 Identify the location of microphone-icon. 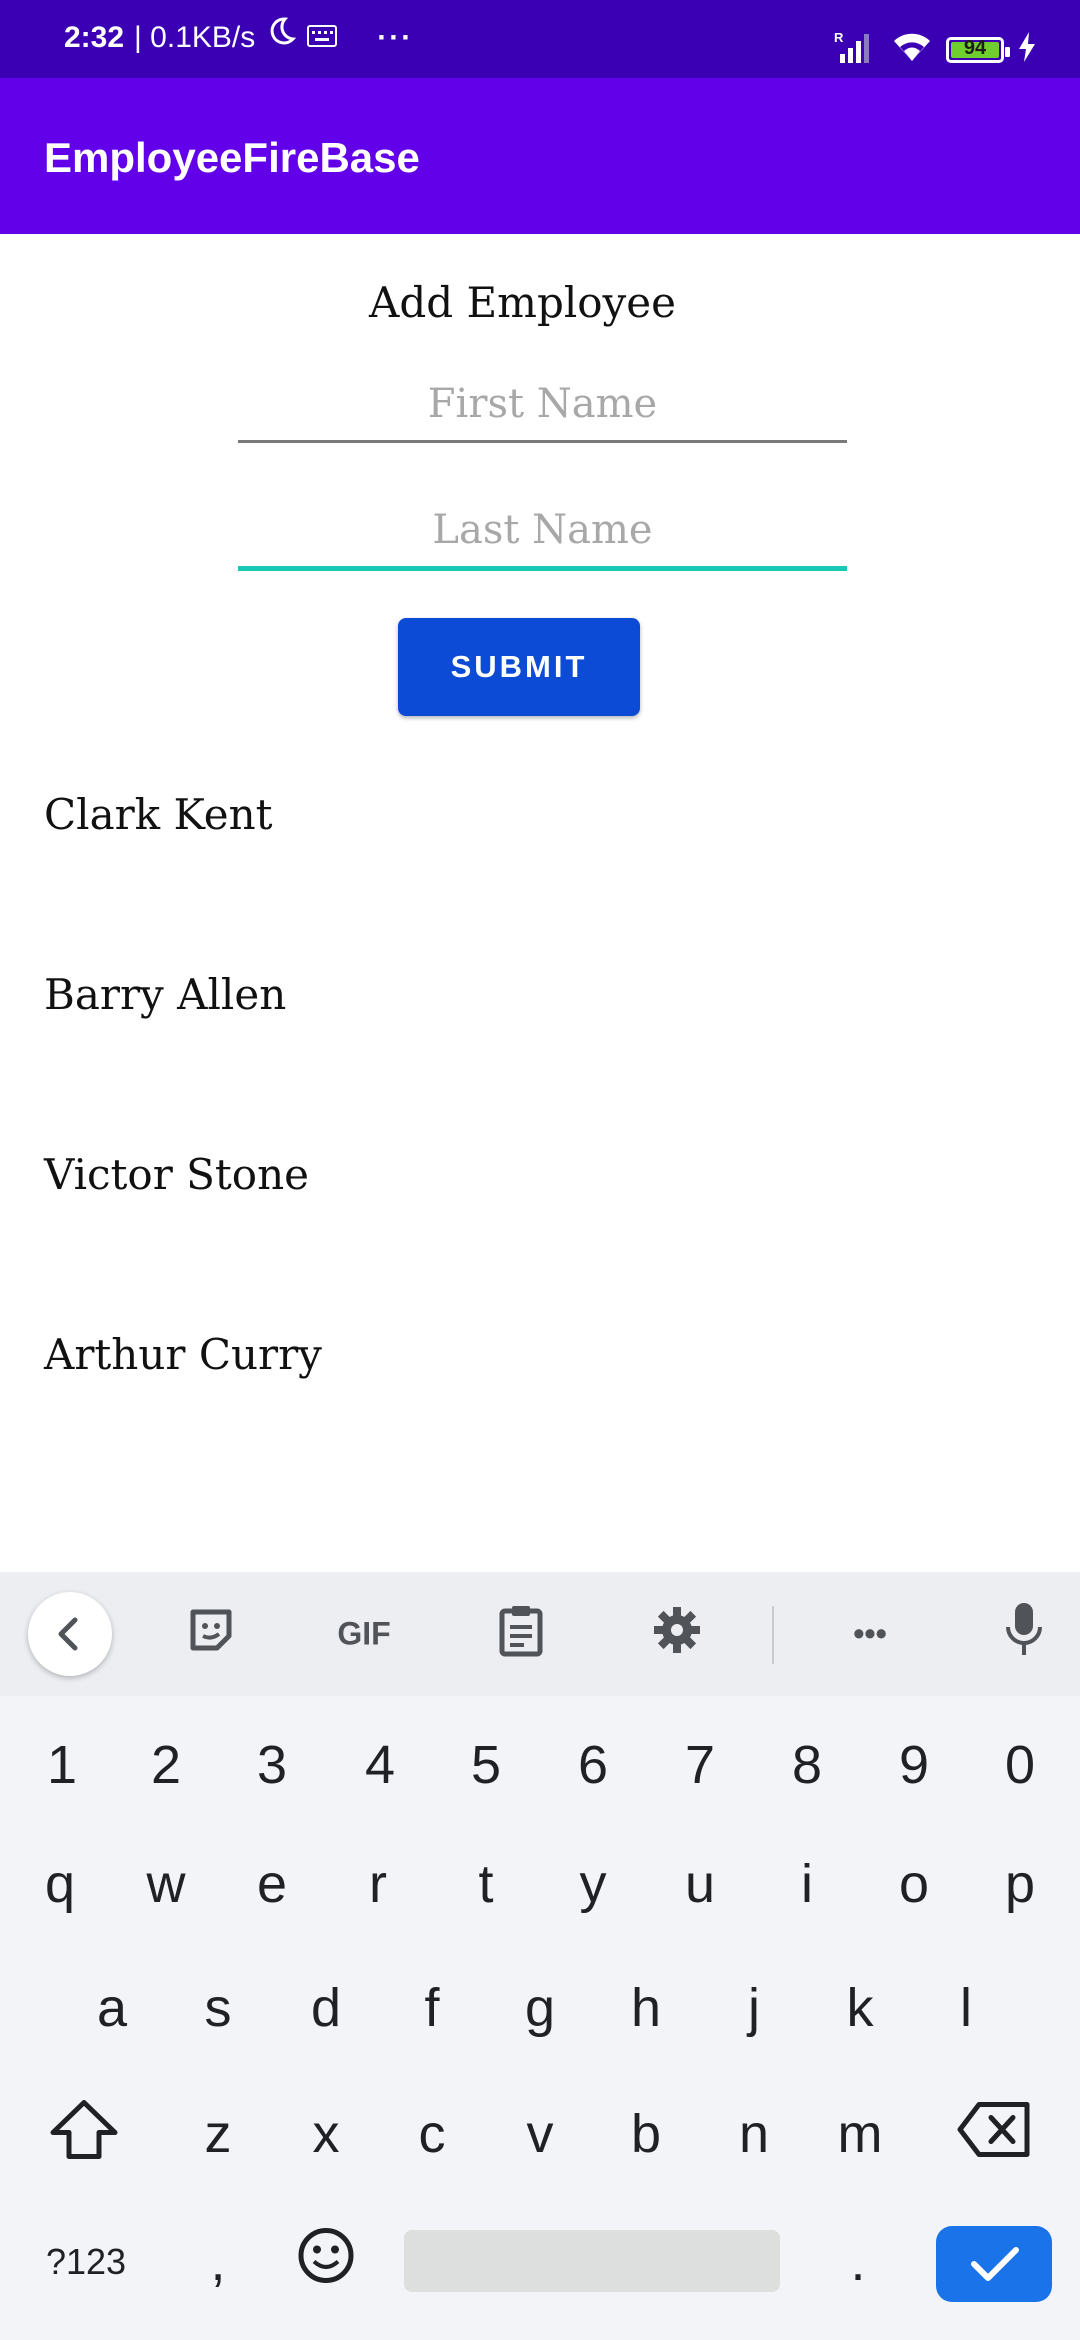
(1024, 1634).